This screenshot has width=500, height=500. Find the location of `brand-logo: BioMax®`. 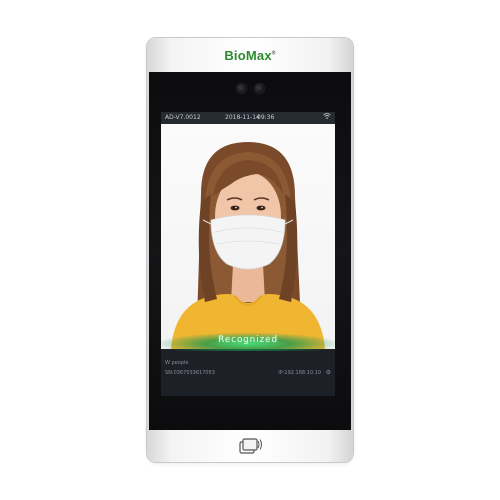

brand-logo: BioMax® is located at coordinates (249, 55).